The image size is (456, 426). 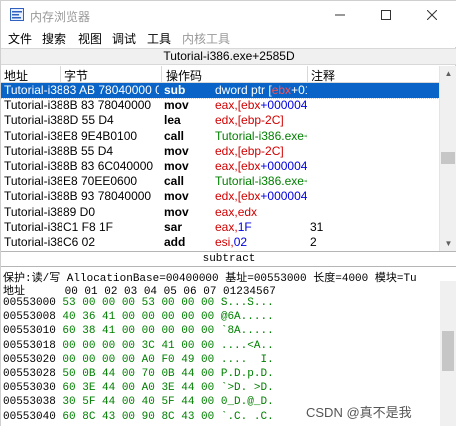 What do you see at coordinates (159, 38) in the screenshot?
I see `menu-tools: 工具` at bounding box center [159, 38].